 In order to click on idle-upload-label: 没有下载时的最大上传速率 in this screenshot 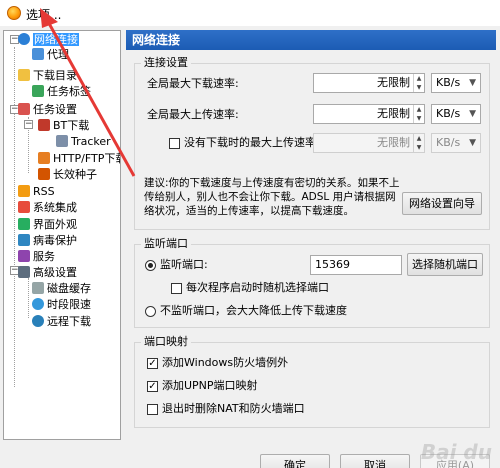, I will do `click(250, 142)`.